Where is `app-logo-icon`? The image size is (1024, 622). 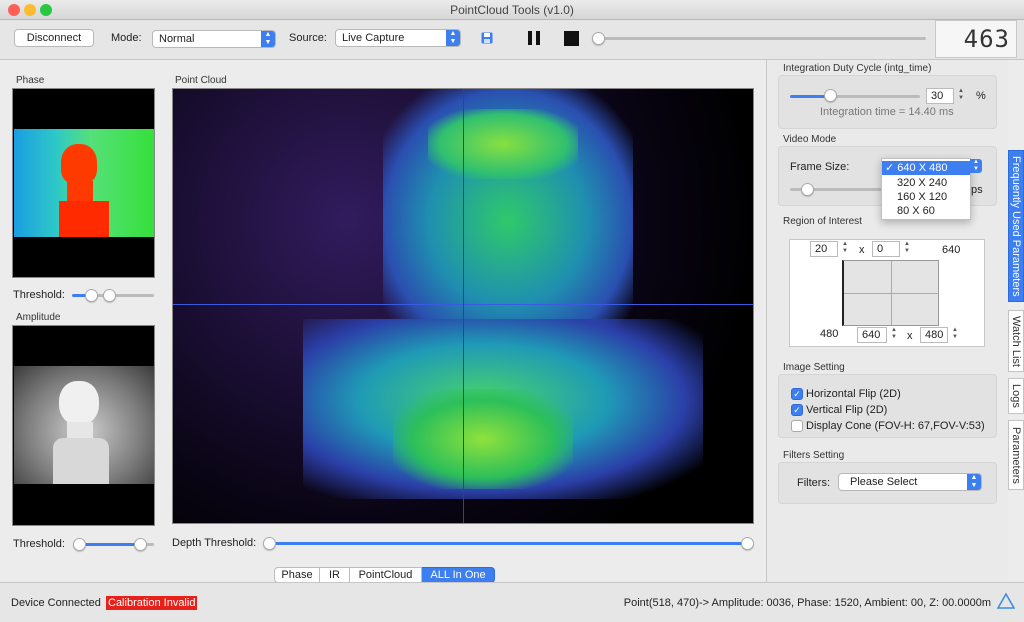 app-logo-icon is located at coordinates (1006, 600).